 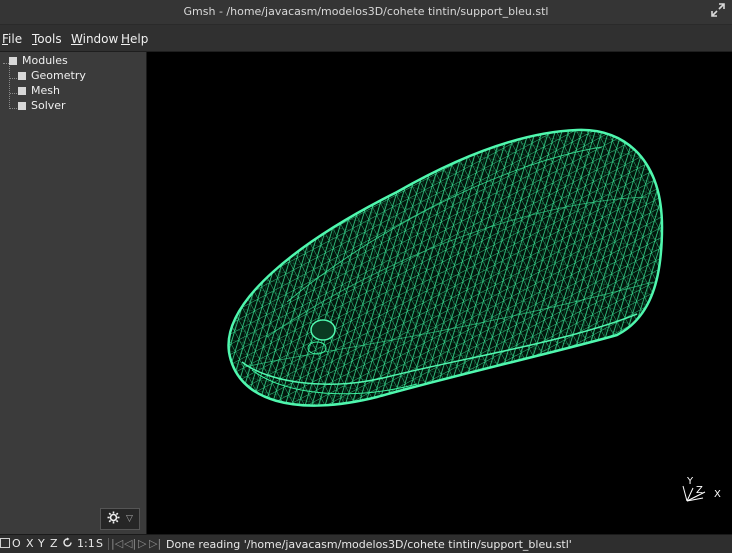 I want to click on options-button: ▽, so click(x=120, y=519).